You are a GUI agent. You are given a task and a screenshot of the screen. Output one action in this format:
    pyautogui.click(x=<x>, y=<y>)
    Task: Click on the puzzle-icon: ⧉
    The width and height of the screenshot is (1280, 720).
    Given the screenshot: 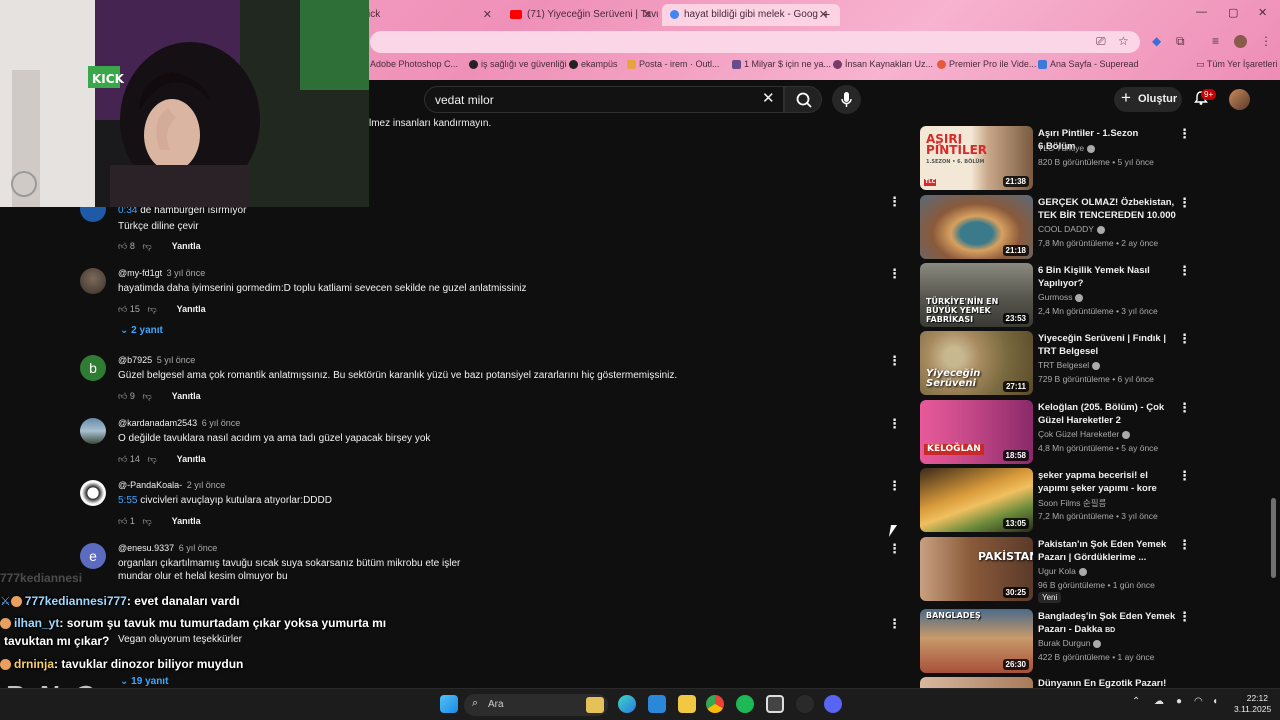 What is the action you would take?
    pyautogui.click(x=1180, y=41)
    